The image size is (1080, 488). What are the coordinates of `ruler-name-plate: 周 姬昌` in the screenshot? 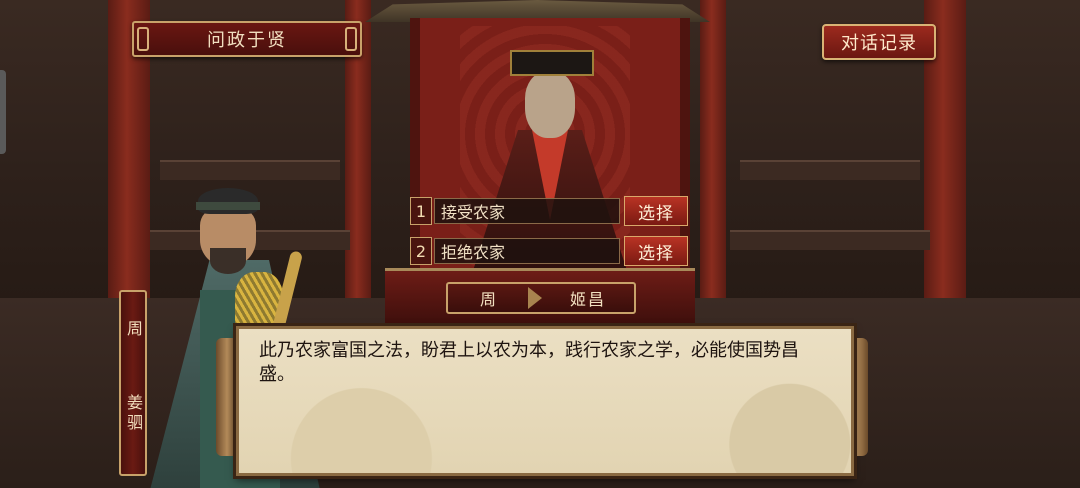 It's located at (541, 298).